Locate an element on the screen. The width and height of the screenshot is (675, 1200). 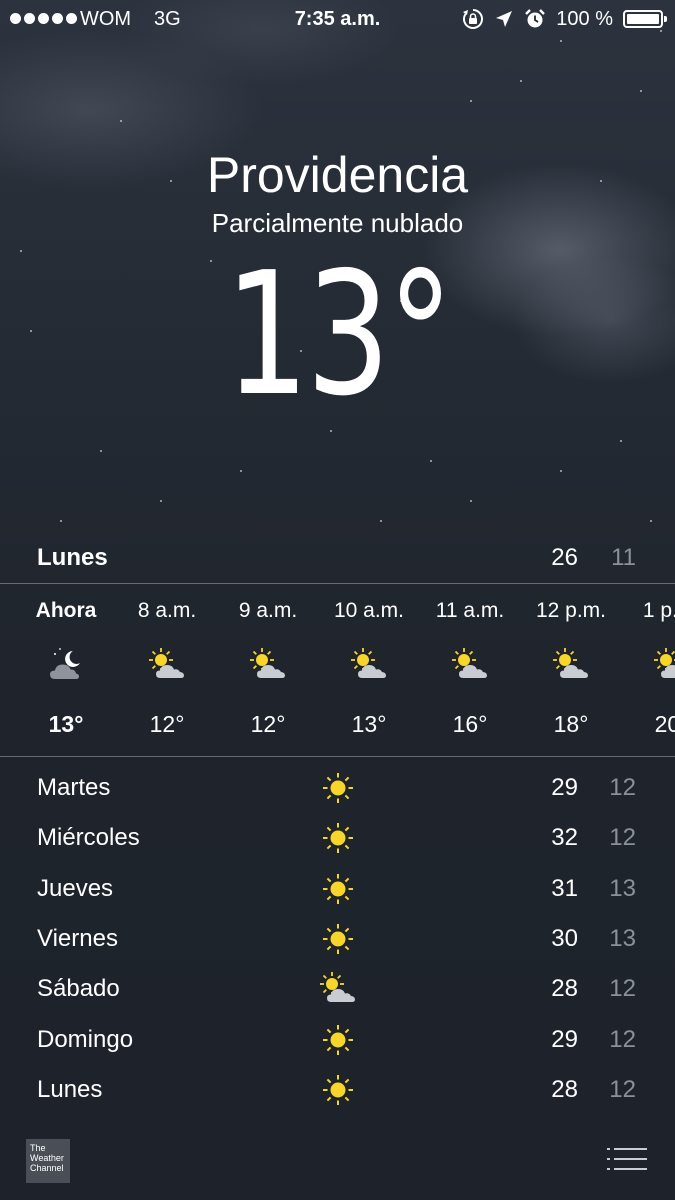
daily-day-name: Miércoles is located at coordinates (88, 838).